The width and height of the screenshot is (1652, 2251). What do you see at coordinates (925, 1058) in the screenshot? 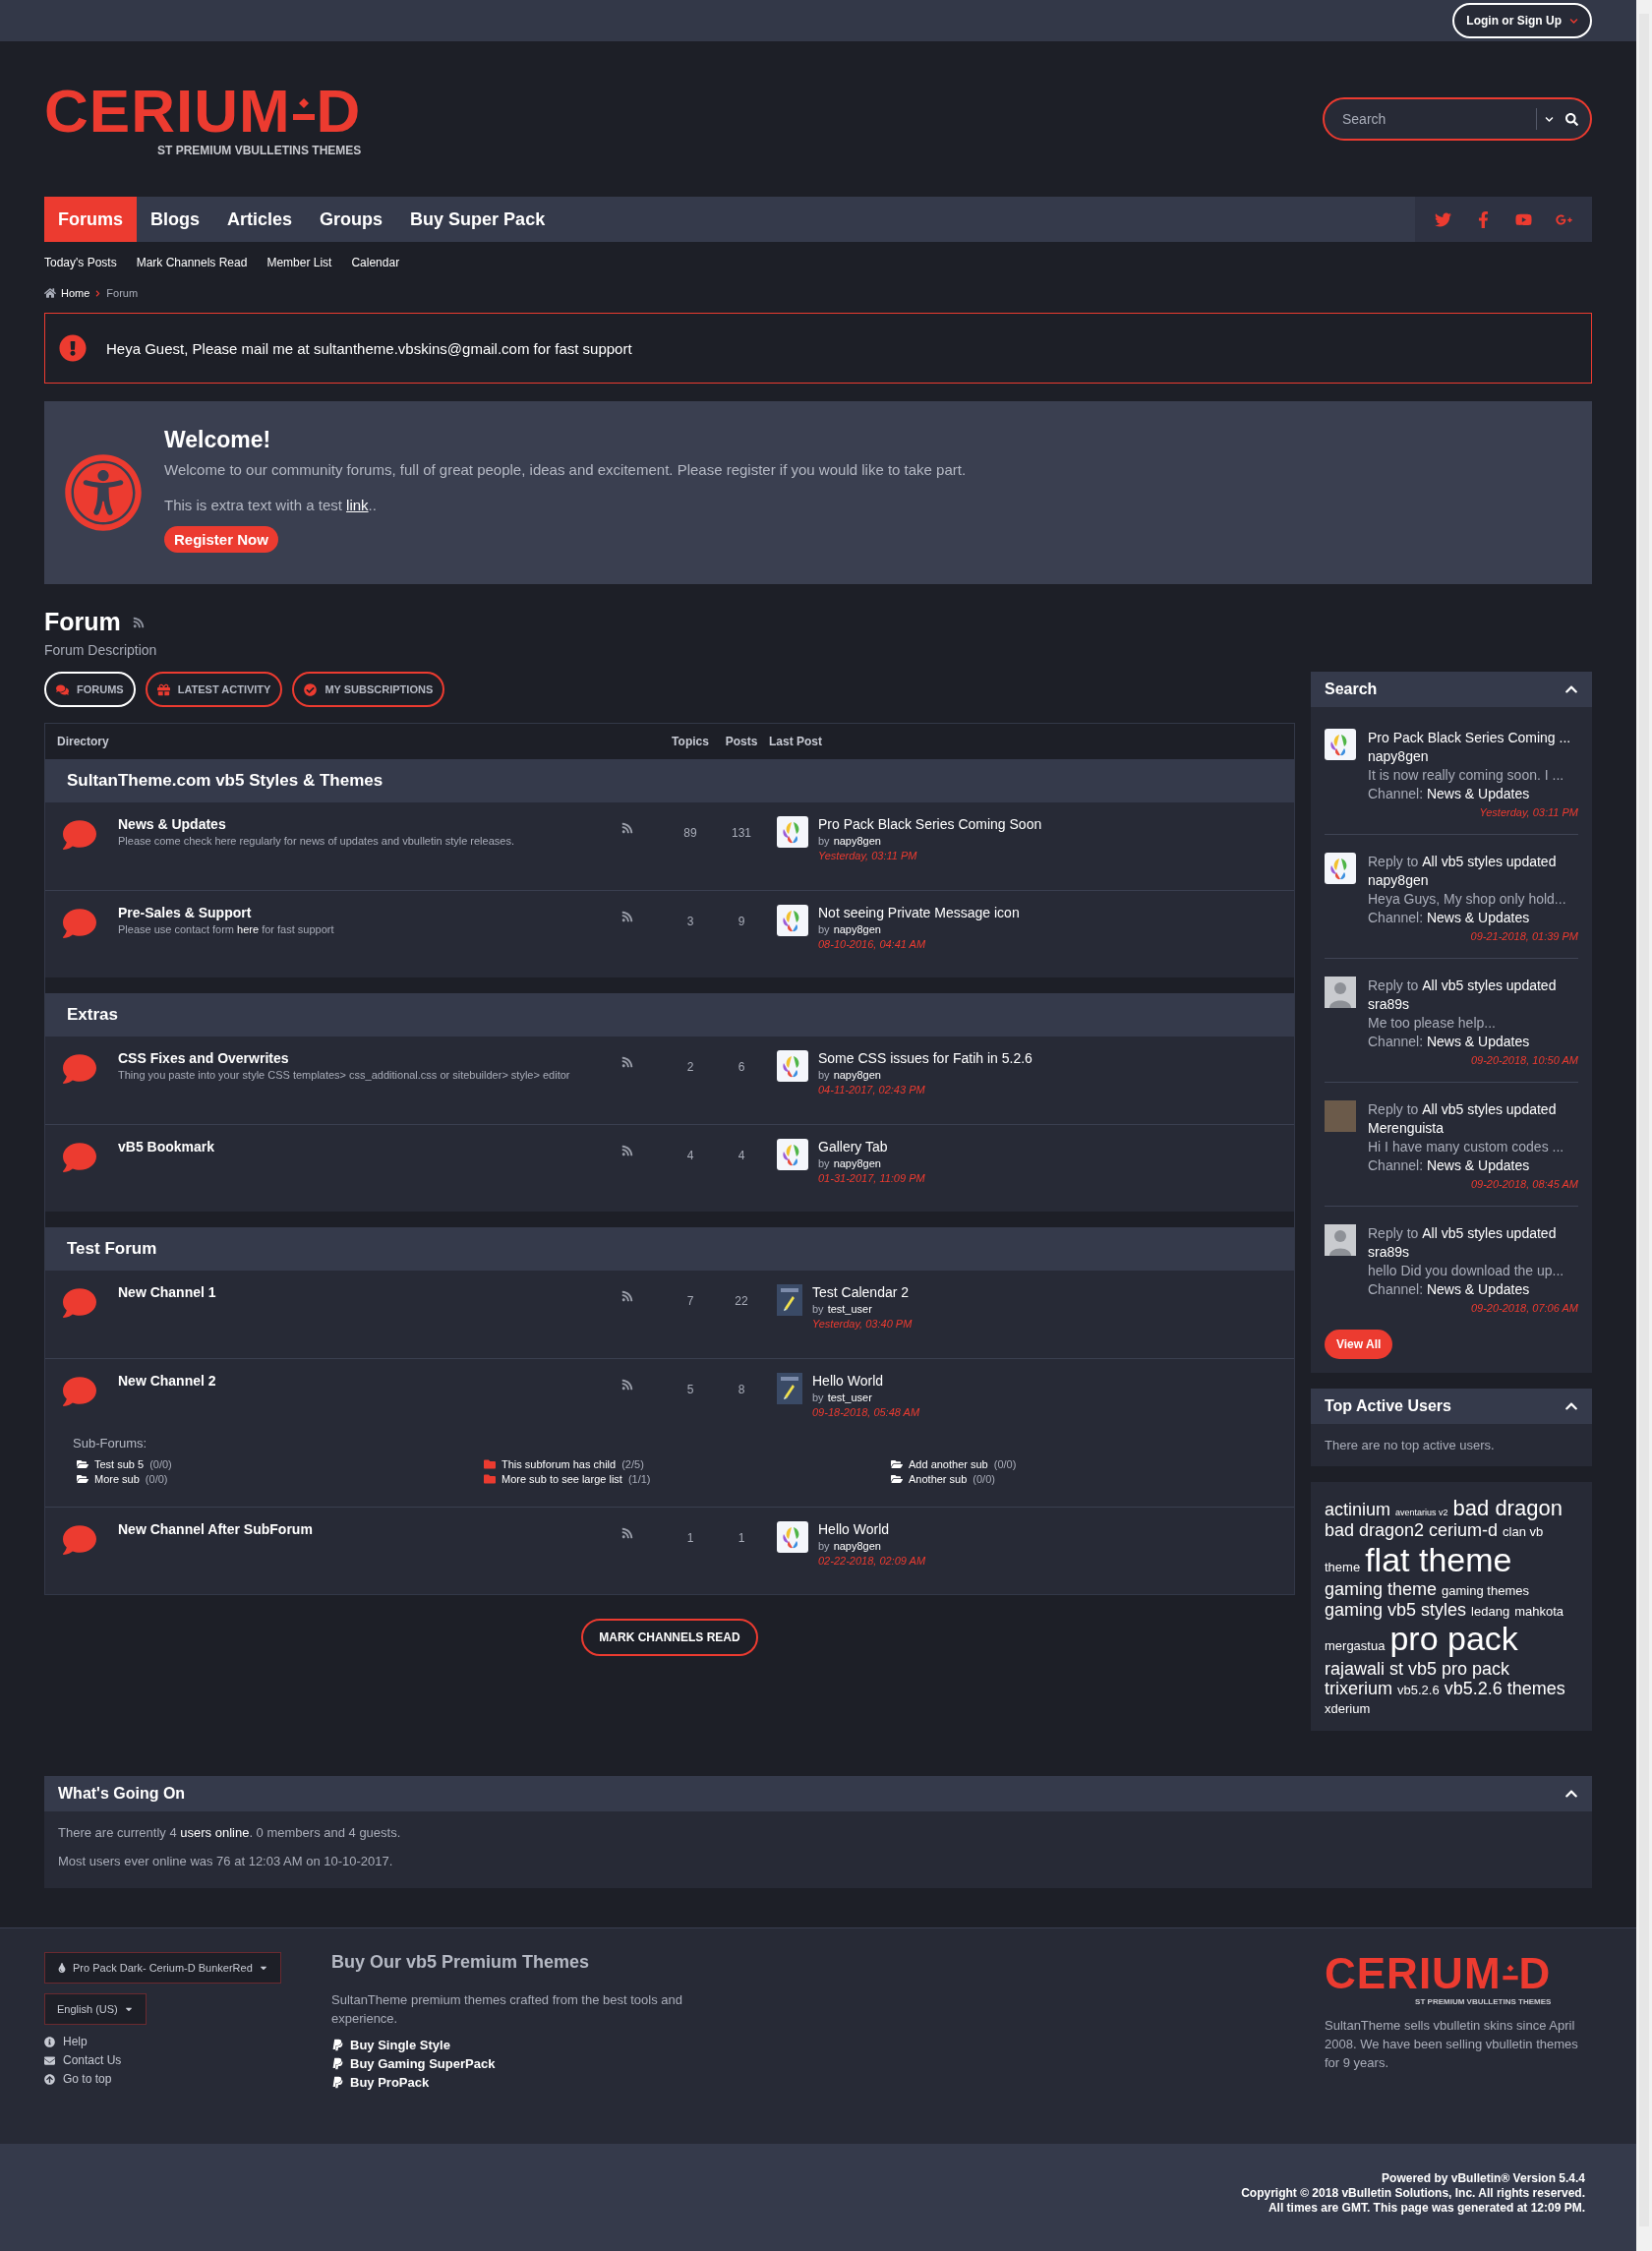
I see `last-post-link: Some CSS issues for Fatih in 5.2.6` at bounding box center [925, 1058].